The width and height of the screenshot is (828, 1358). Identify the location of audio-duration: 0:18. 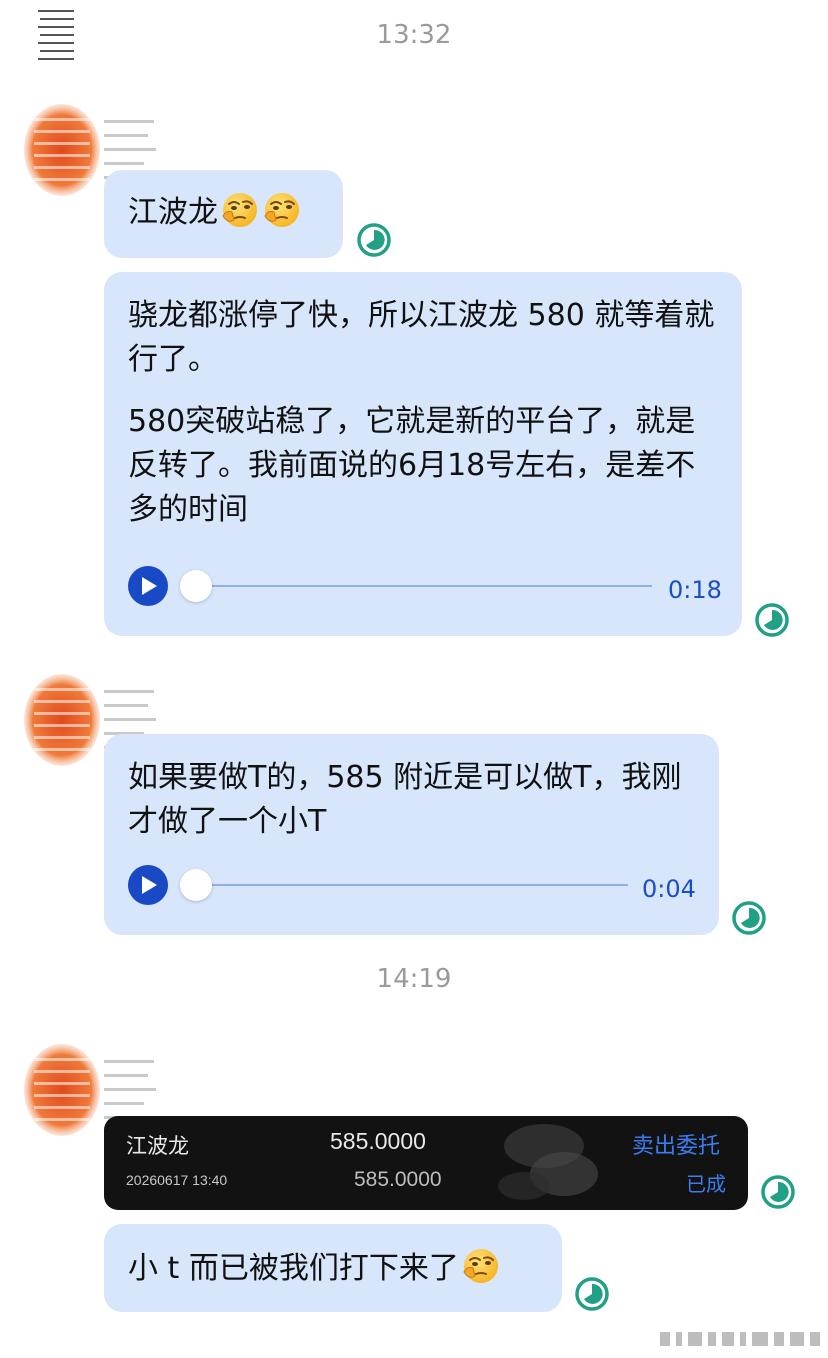
(695, 590).